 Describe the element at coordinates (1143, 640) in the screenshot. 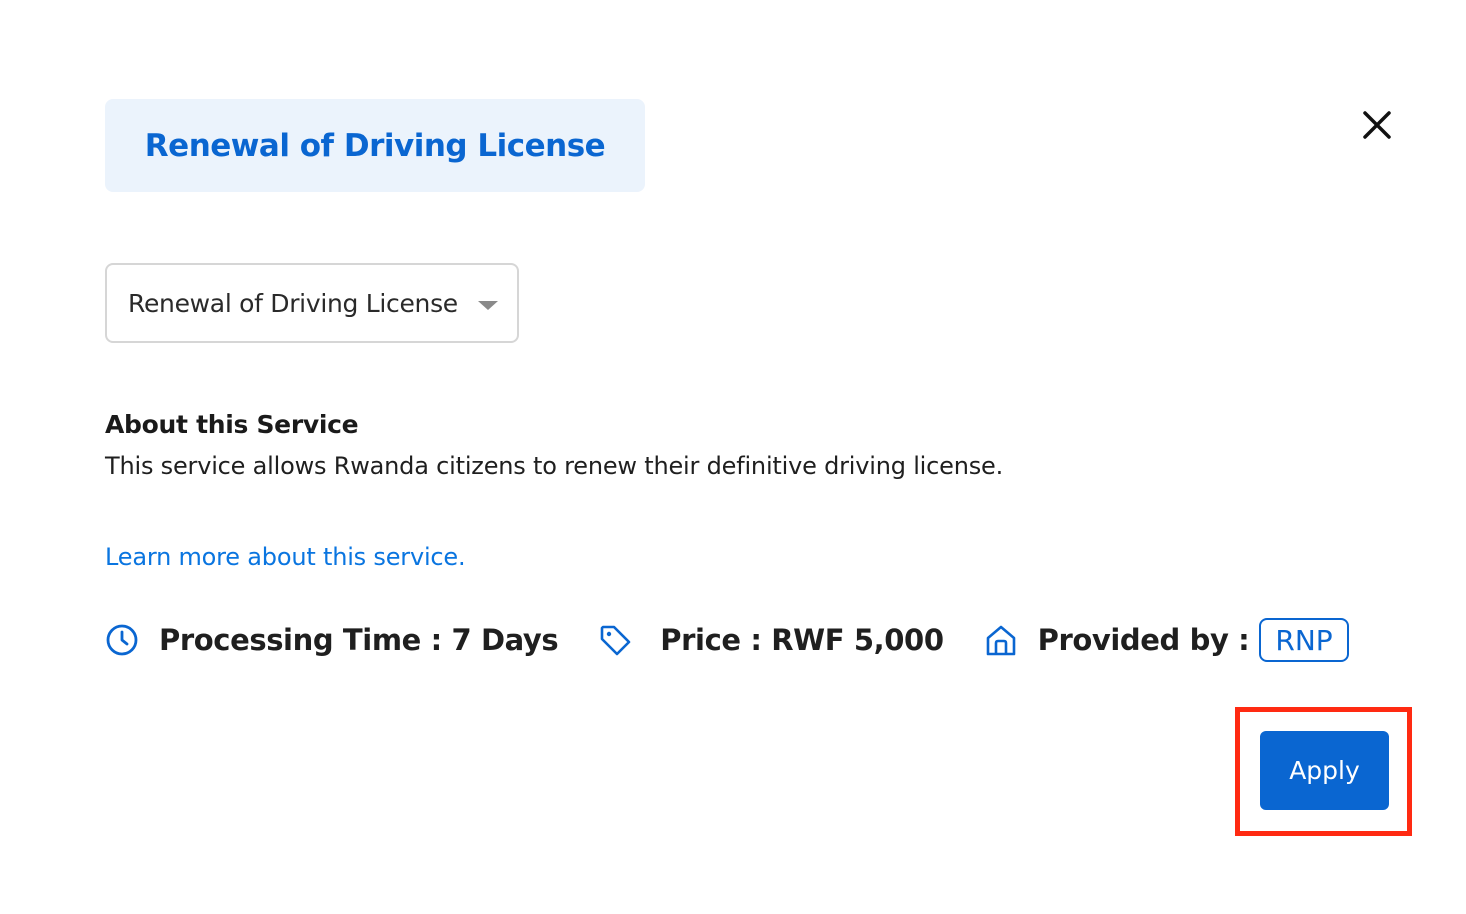

I see `provider-label: Provided by :` at that location.